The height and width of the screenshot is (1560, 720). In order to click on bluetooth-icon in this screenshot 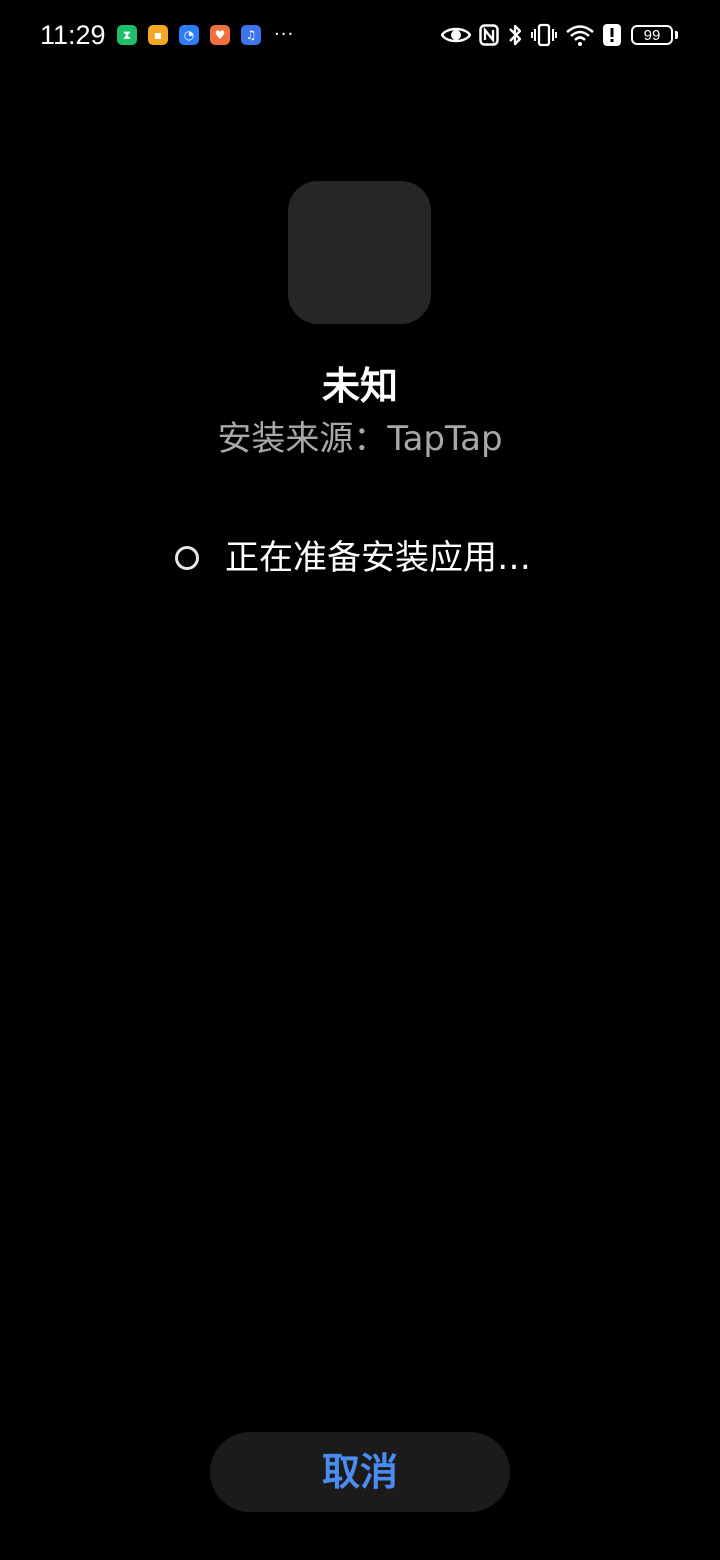, I will do `click(515, 35)`.